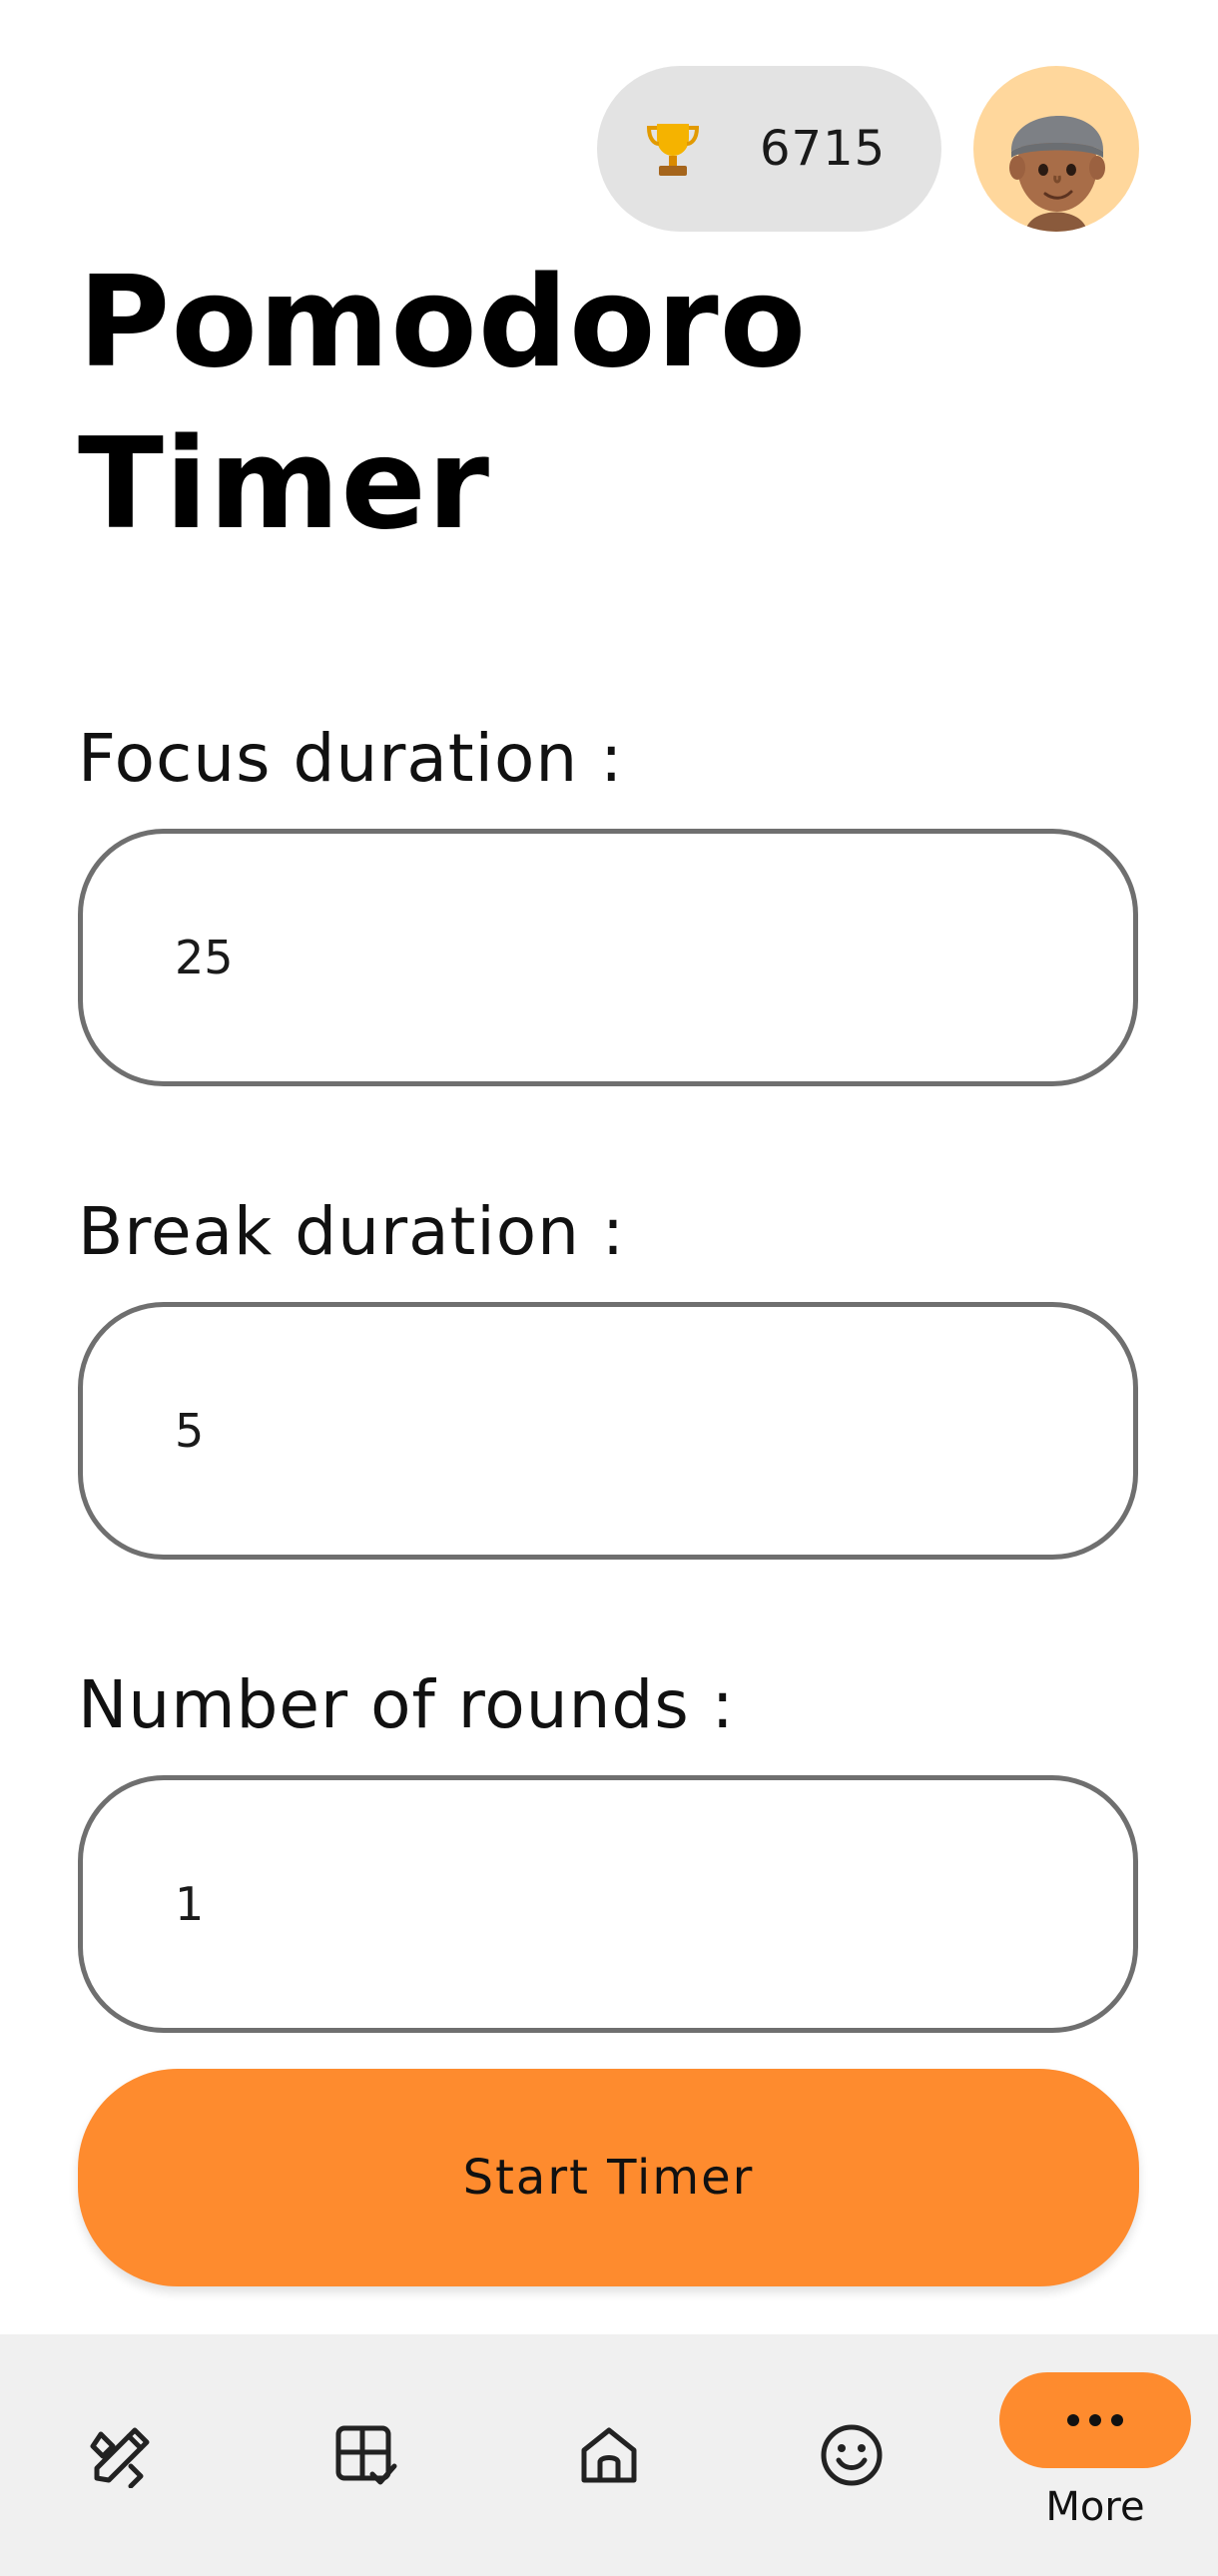 Image resolution: width=1218 pixels, height=2576 pixels. I want to click on rounds-label: Number of rounds :, so click(407, 1704).